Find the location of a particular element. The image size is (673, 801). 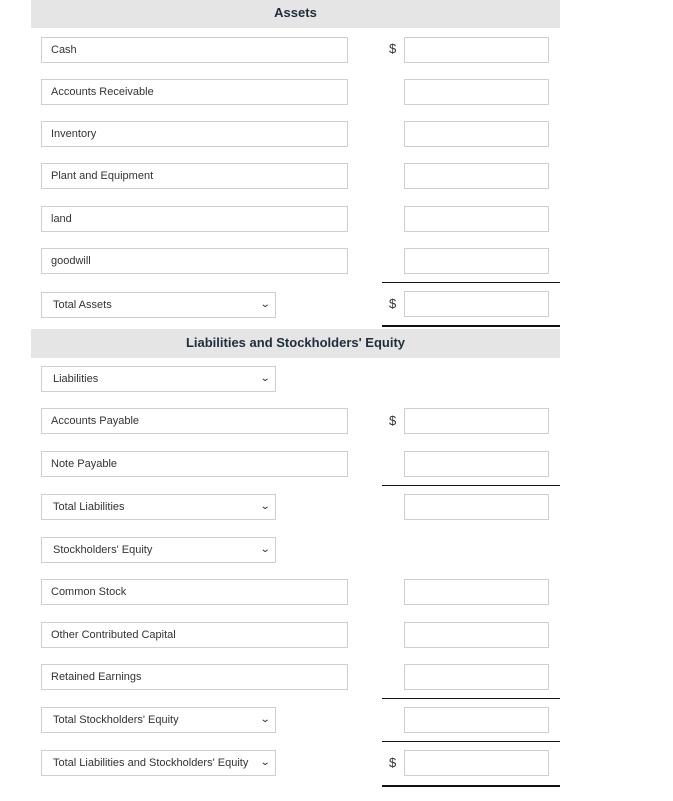

total-liabilities-select: Total Liabilities ⌄ is located at coordinates (158, 507).